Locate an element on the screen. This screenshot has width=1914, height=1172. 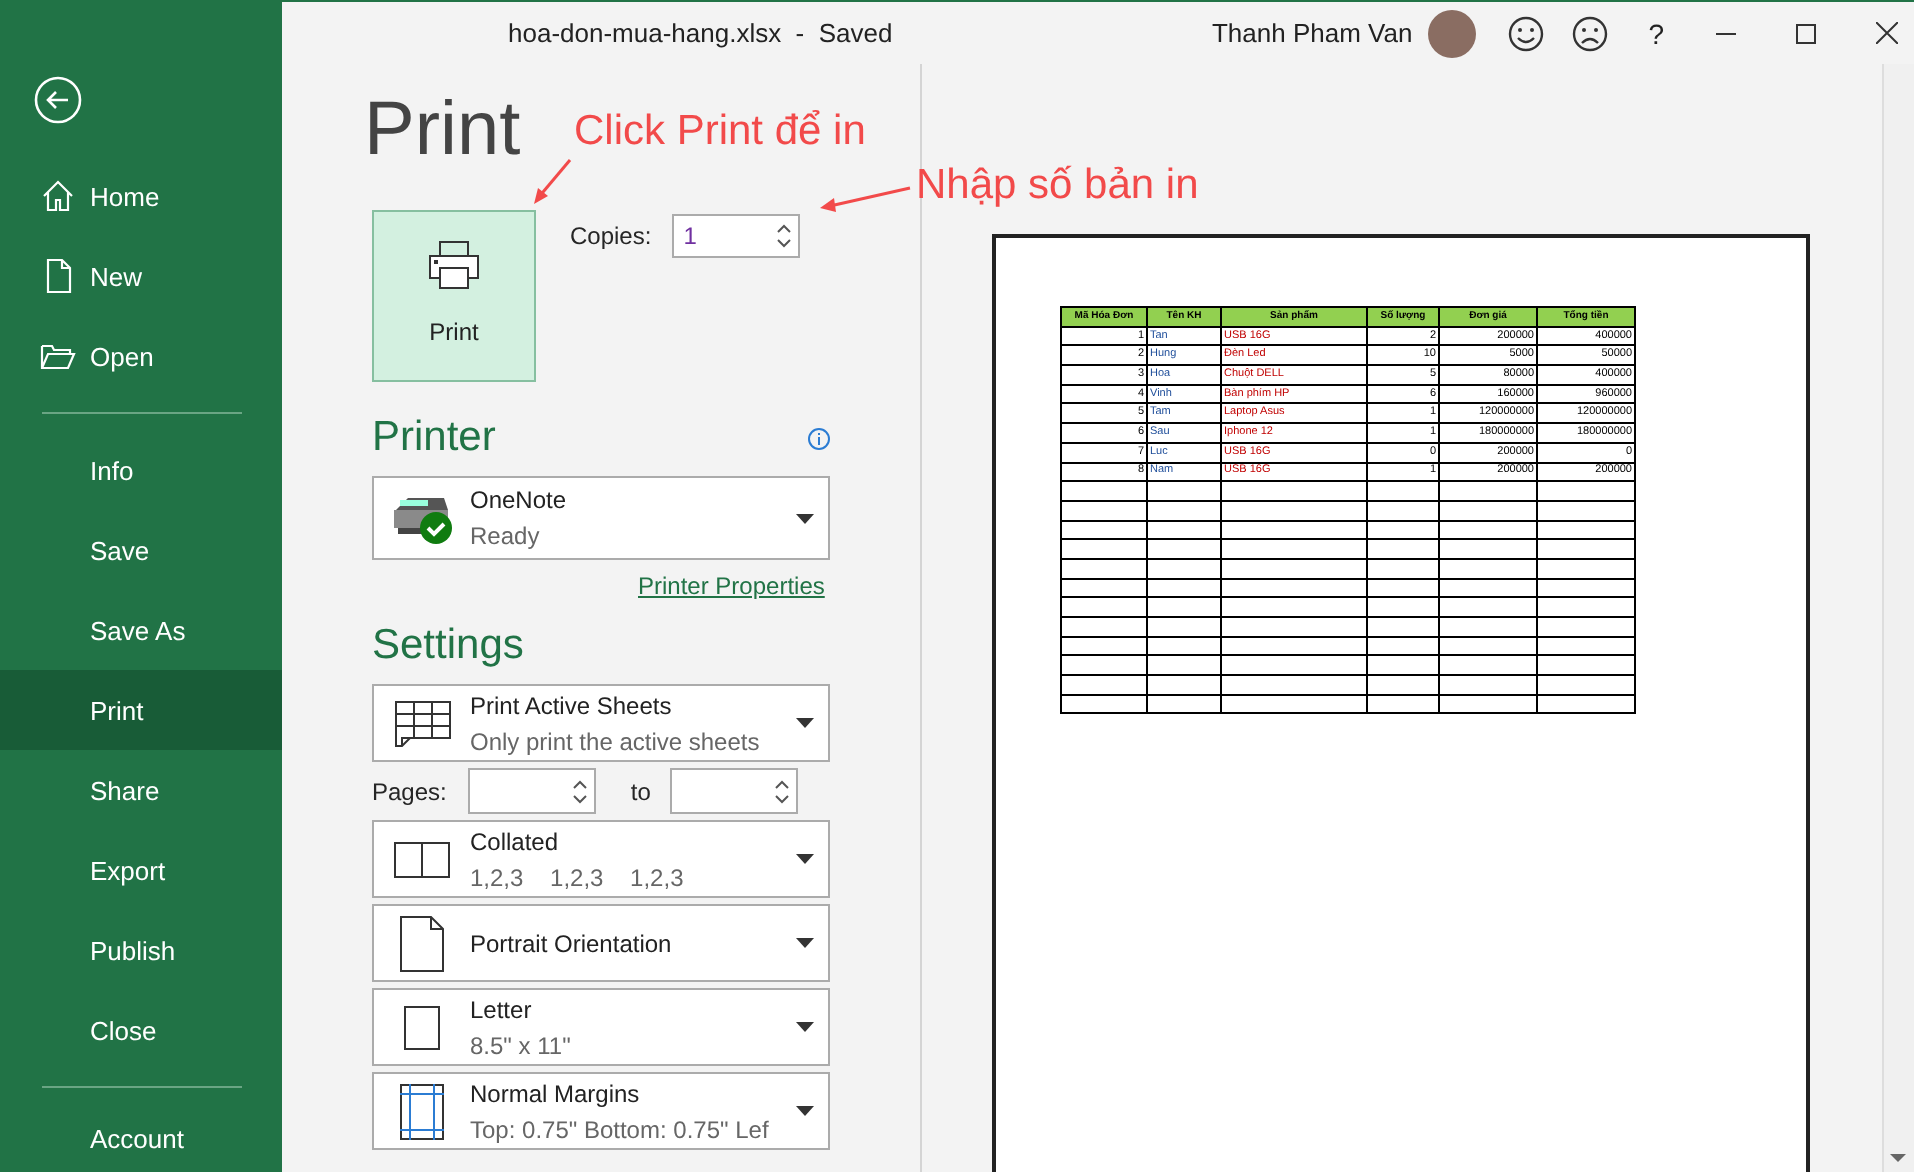
maximize-icon is located at coordinates (1806, 33).